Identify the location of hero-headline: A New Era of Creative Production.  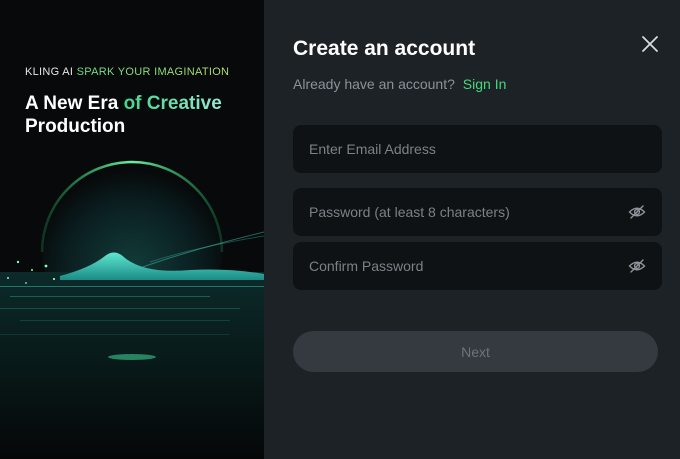
(140, 115).